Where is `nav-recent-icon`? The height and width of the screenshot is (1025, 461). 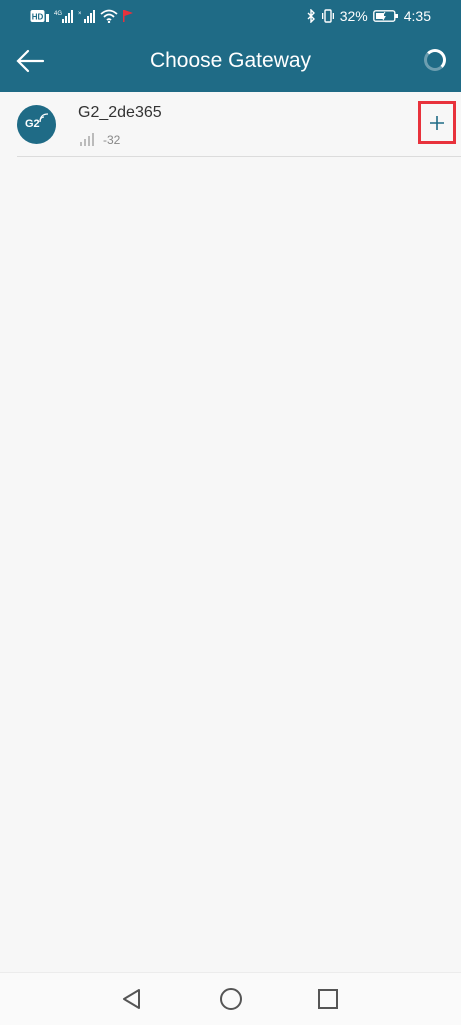
nav-recent-icon is located at coordinates (328, 1001).